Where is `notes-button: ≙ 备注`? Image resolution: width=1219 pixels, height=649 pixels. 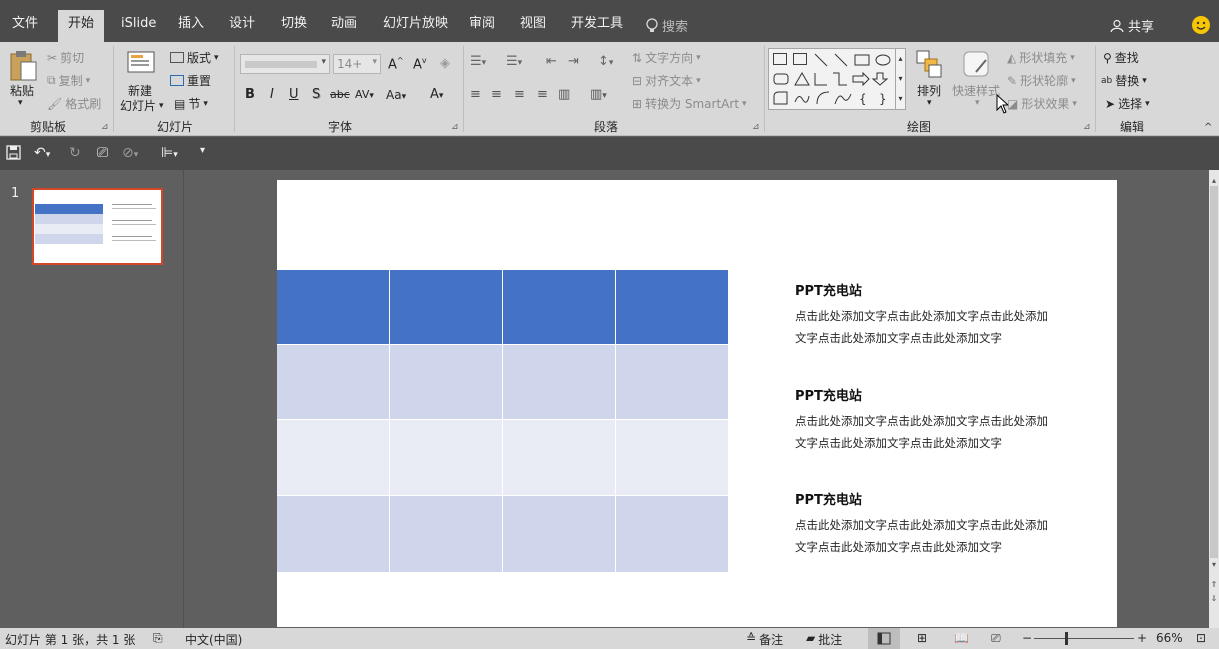
notes-button: ≙ 备注 is located at coordinates (764, 639).